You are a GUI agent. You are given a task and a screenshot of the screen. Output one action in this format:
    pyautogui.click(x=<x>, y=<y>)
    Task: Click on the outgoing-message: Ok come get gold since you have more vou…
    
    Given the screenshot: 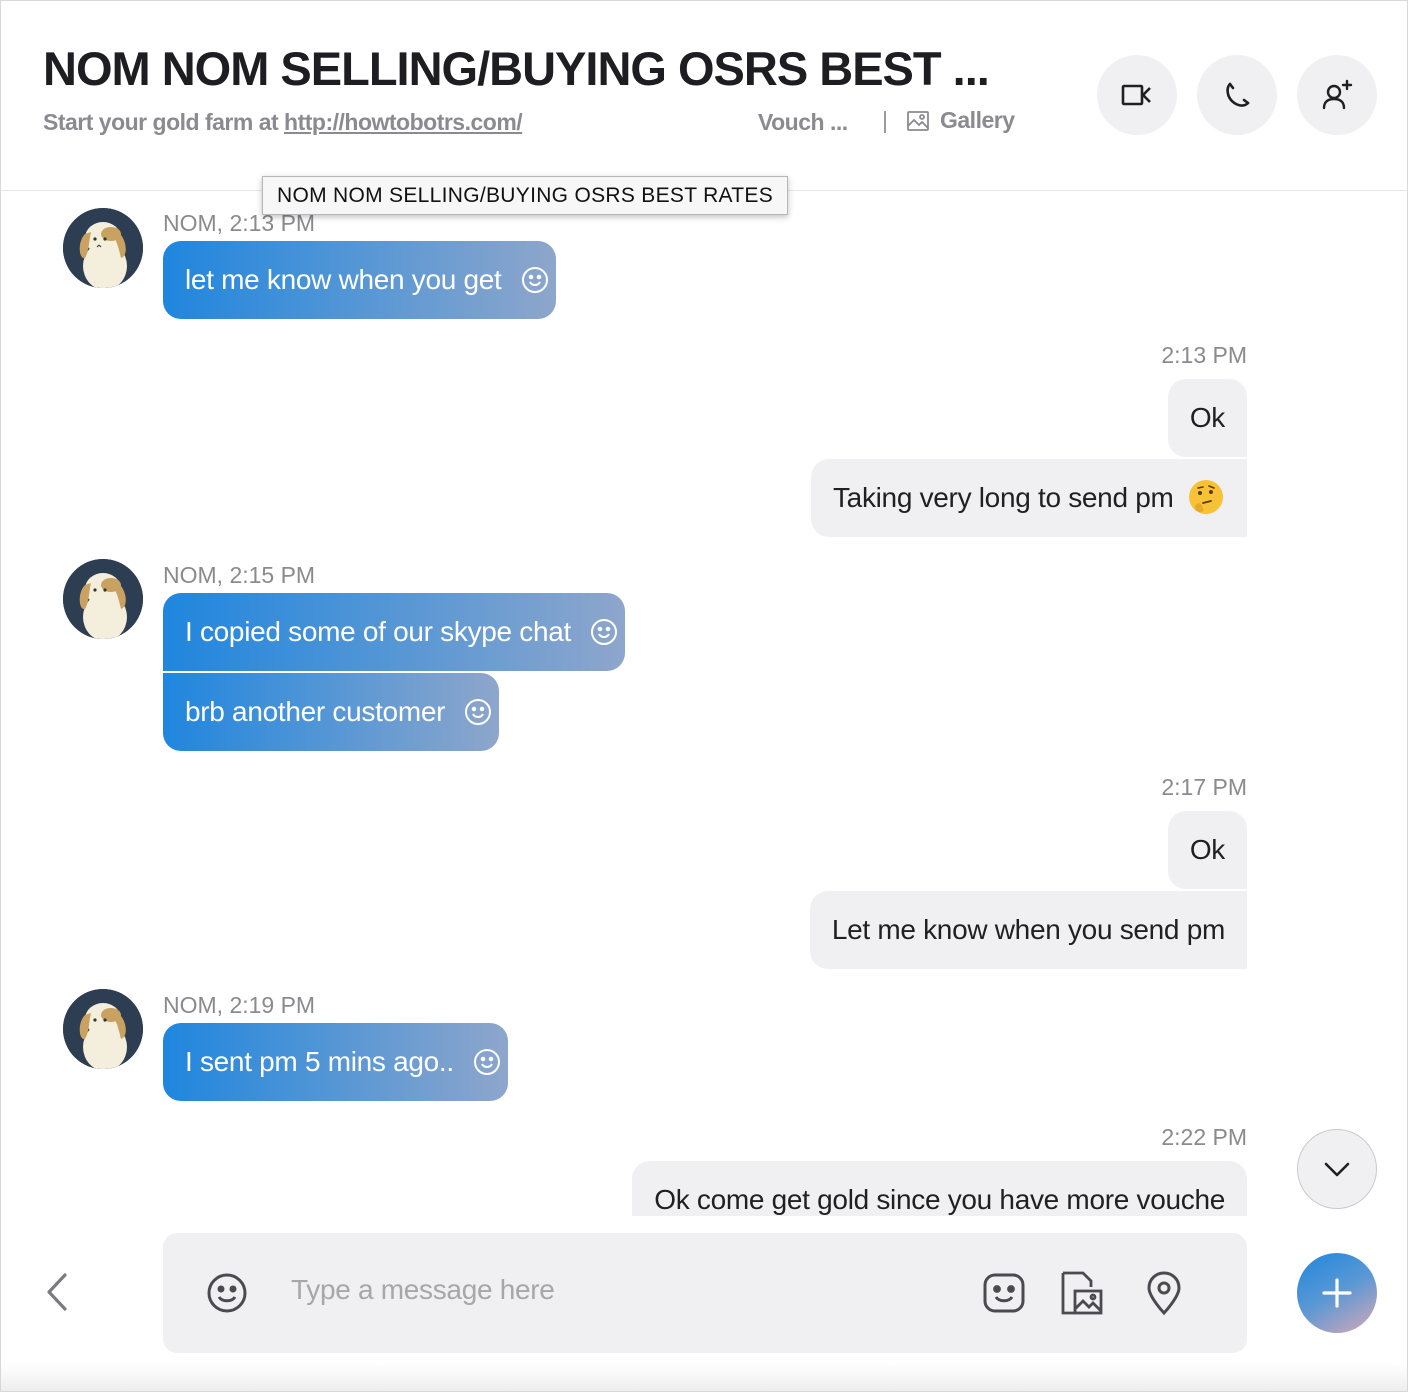 What is the action you would take?
    pyautogui.click(x=939, y=1188)
    